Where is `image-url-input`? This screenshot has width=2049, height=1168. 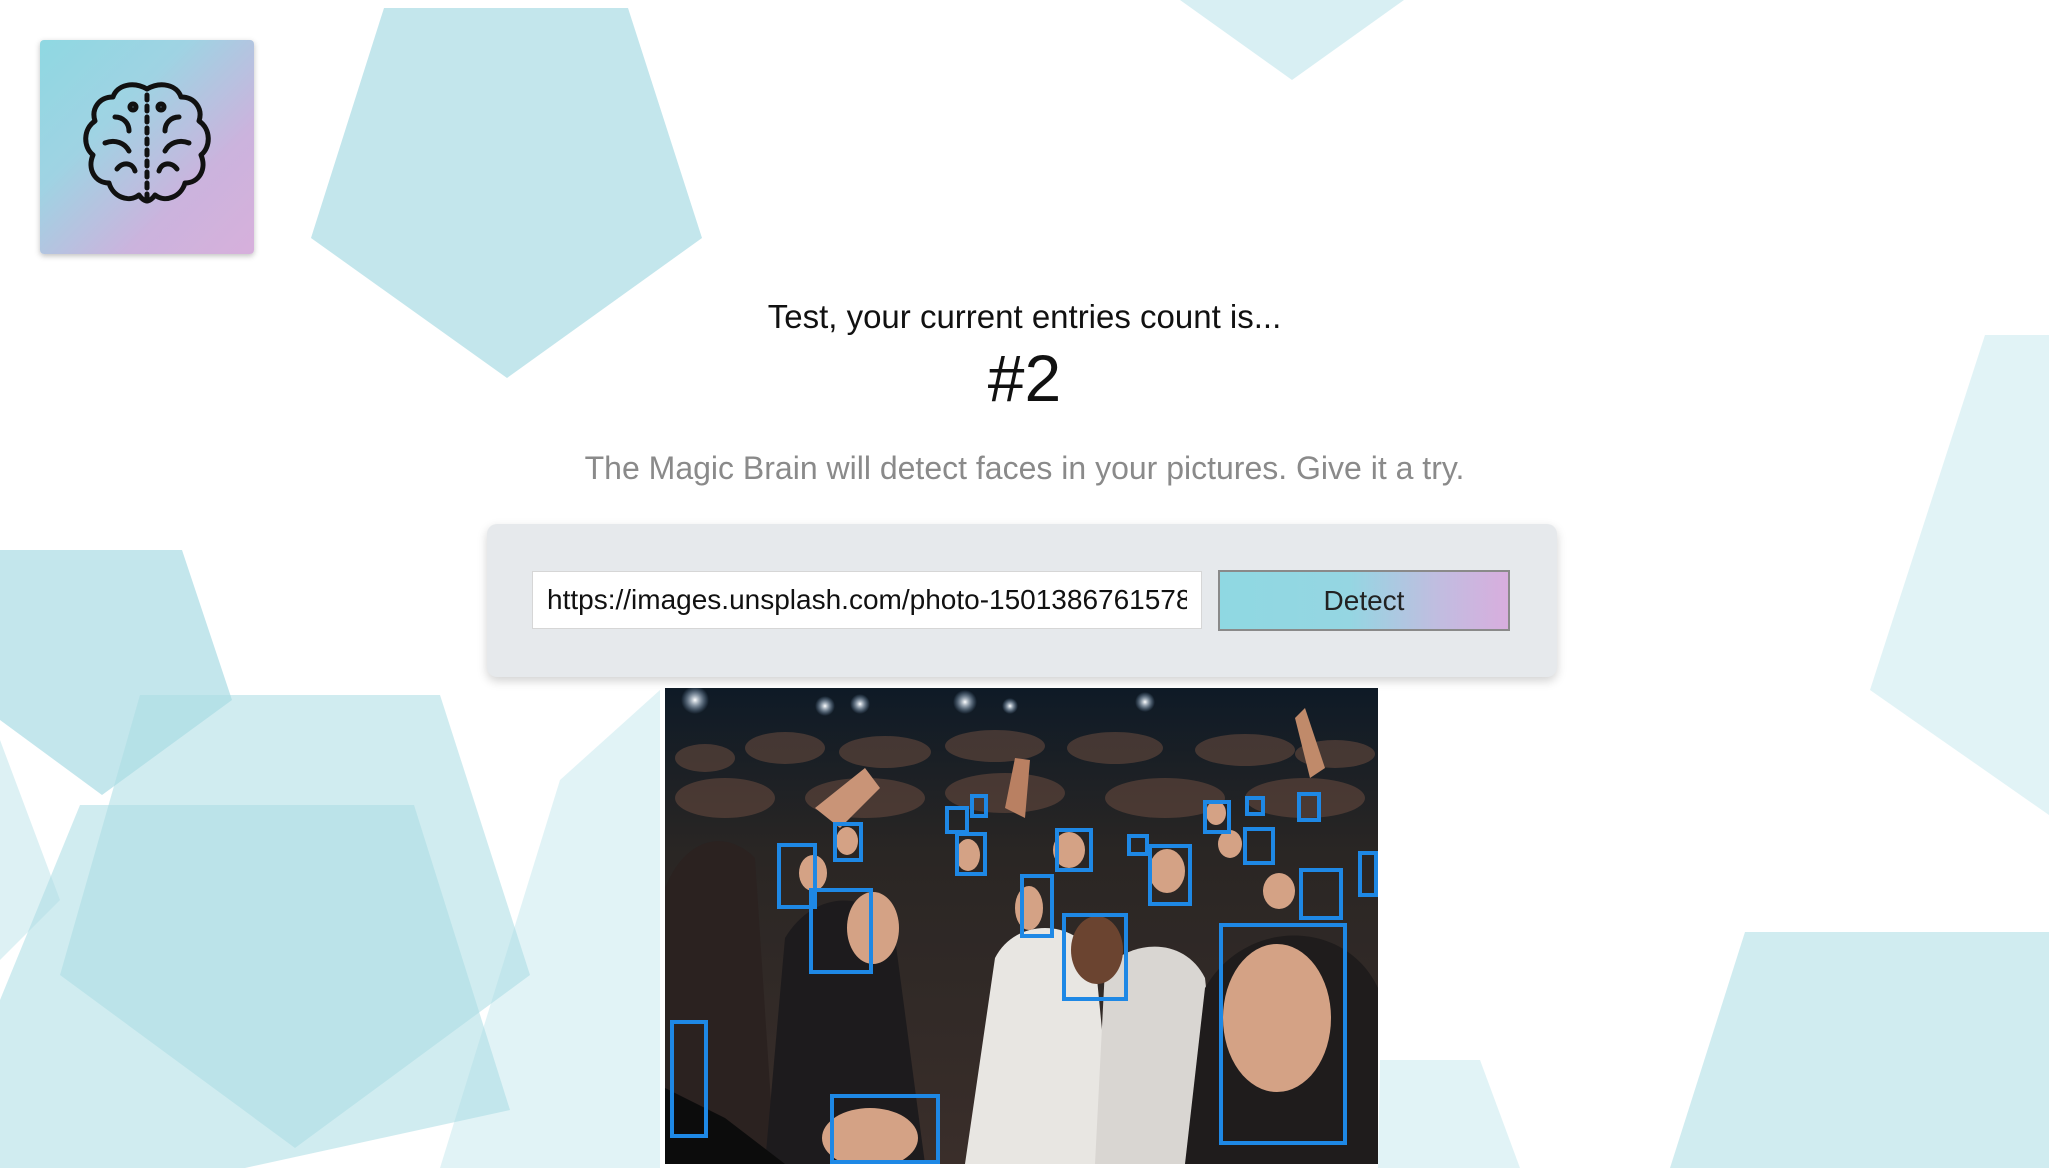 image-url-input is located at coordinates (867, 600).